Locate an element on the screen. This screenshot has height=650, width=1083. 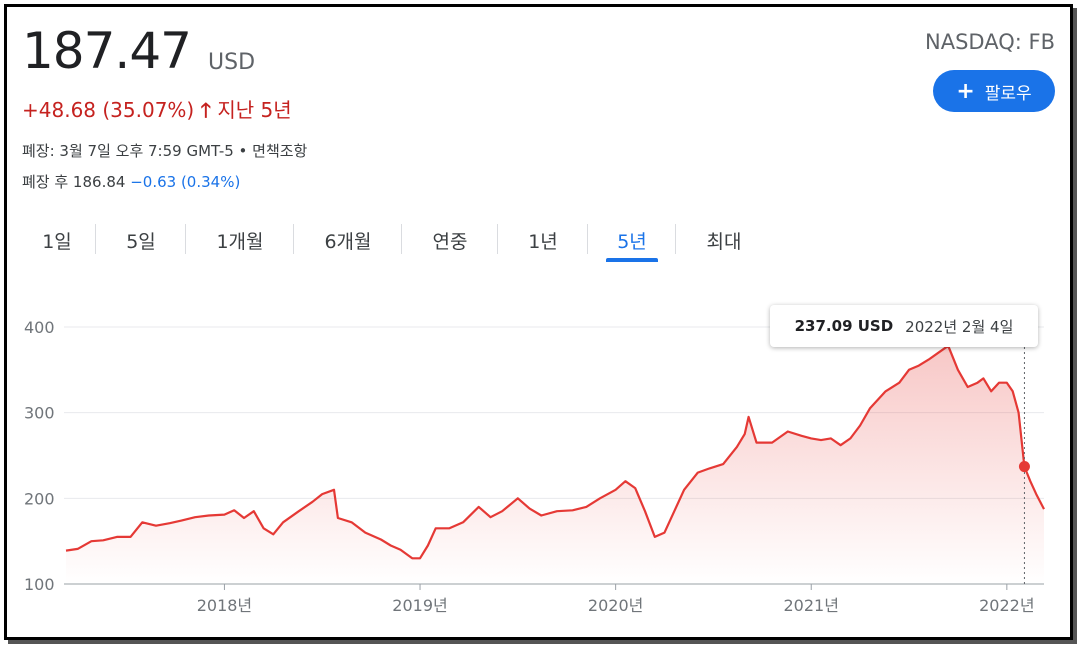
x-tick-label: 2019년 is located at coordinates (419, 605).